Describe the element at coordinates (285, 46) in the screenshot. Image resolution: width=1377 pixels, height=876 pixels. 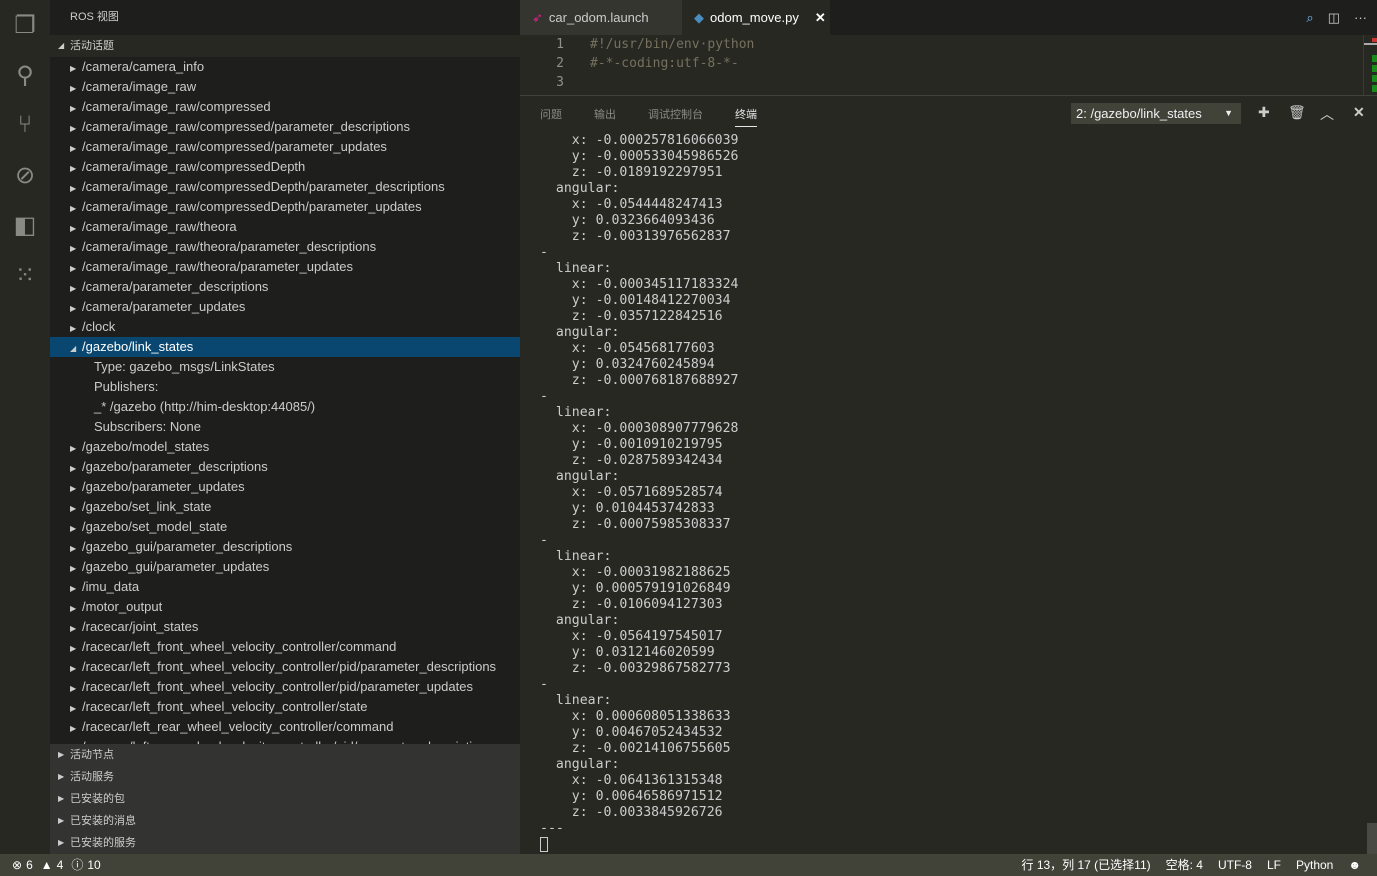
I see `section-active-topics: ◢ 活动话题` at that location.